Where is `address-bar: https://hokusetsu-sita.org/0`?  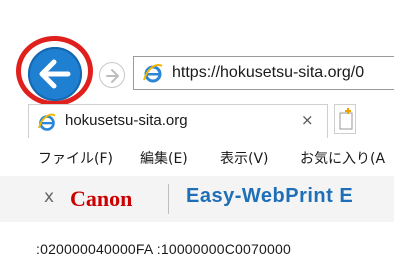 address-bar: https://hokusetsu-sita.org/0 is located at coordinates (263, 73).